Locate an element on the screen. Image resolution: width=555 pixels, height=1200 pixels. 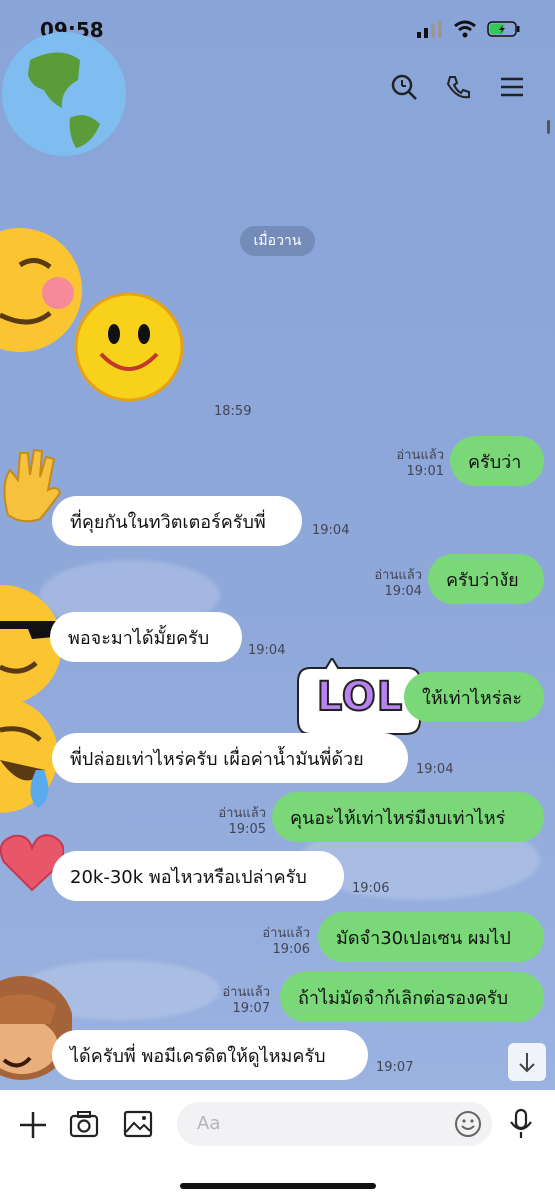
date-divider: เมื่อวาน is located at coordinates (277, 241).